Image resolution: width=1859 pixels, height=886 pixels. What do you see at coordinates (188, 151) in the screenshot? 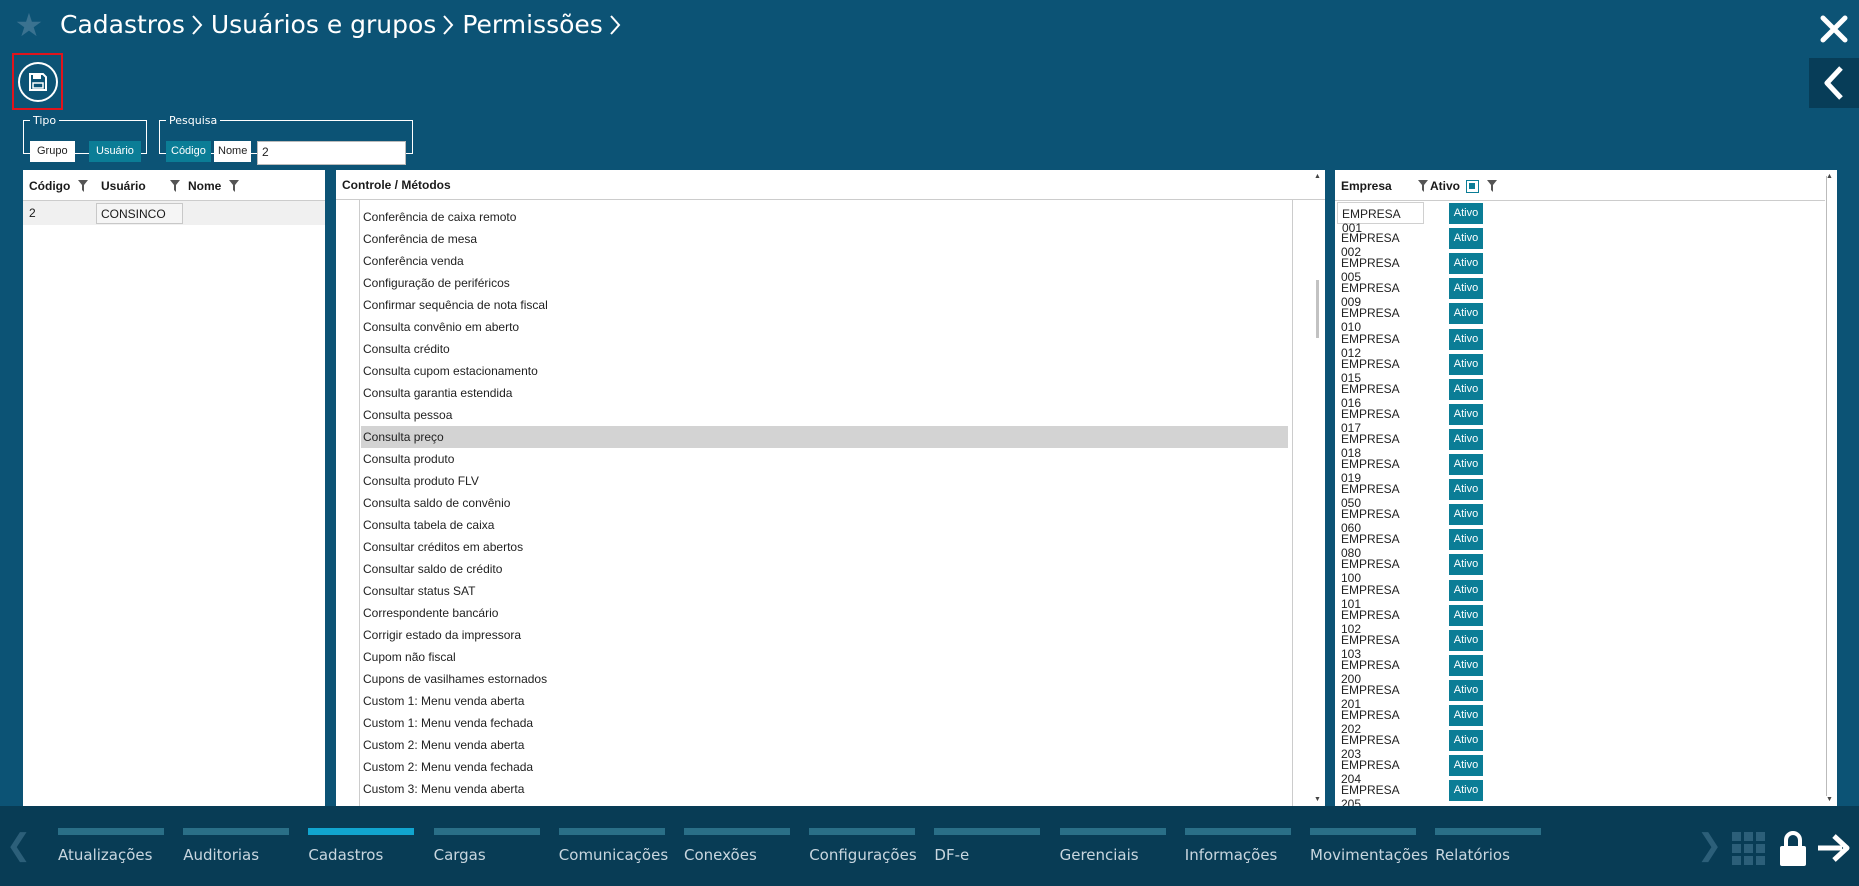
I see `pesquisa-option-codigo: Código` at bounding box center [188, 151].